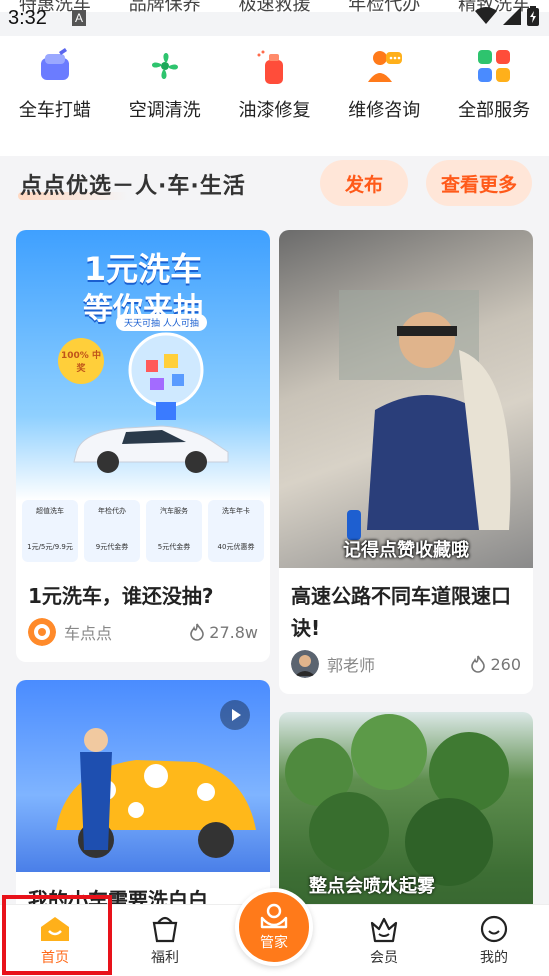 The width and height of the screenshot is (549, 976). I want to click on top-service-row-cutoff: 特惠洗车 品牌保养 极速救援 年检代办 精致洗车, so click(274, 7).